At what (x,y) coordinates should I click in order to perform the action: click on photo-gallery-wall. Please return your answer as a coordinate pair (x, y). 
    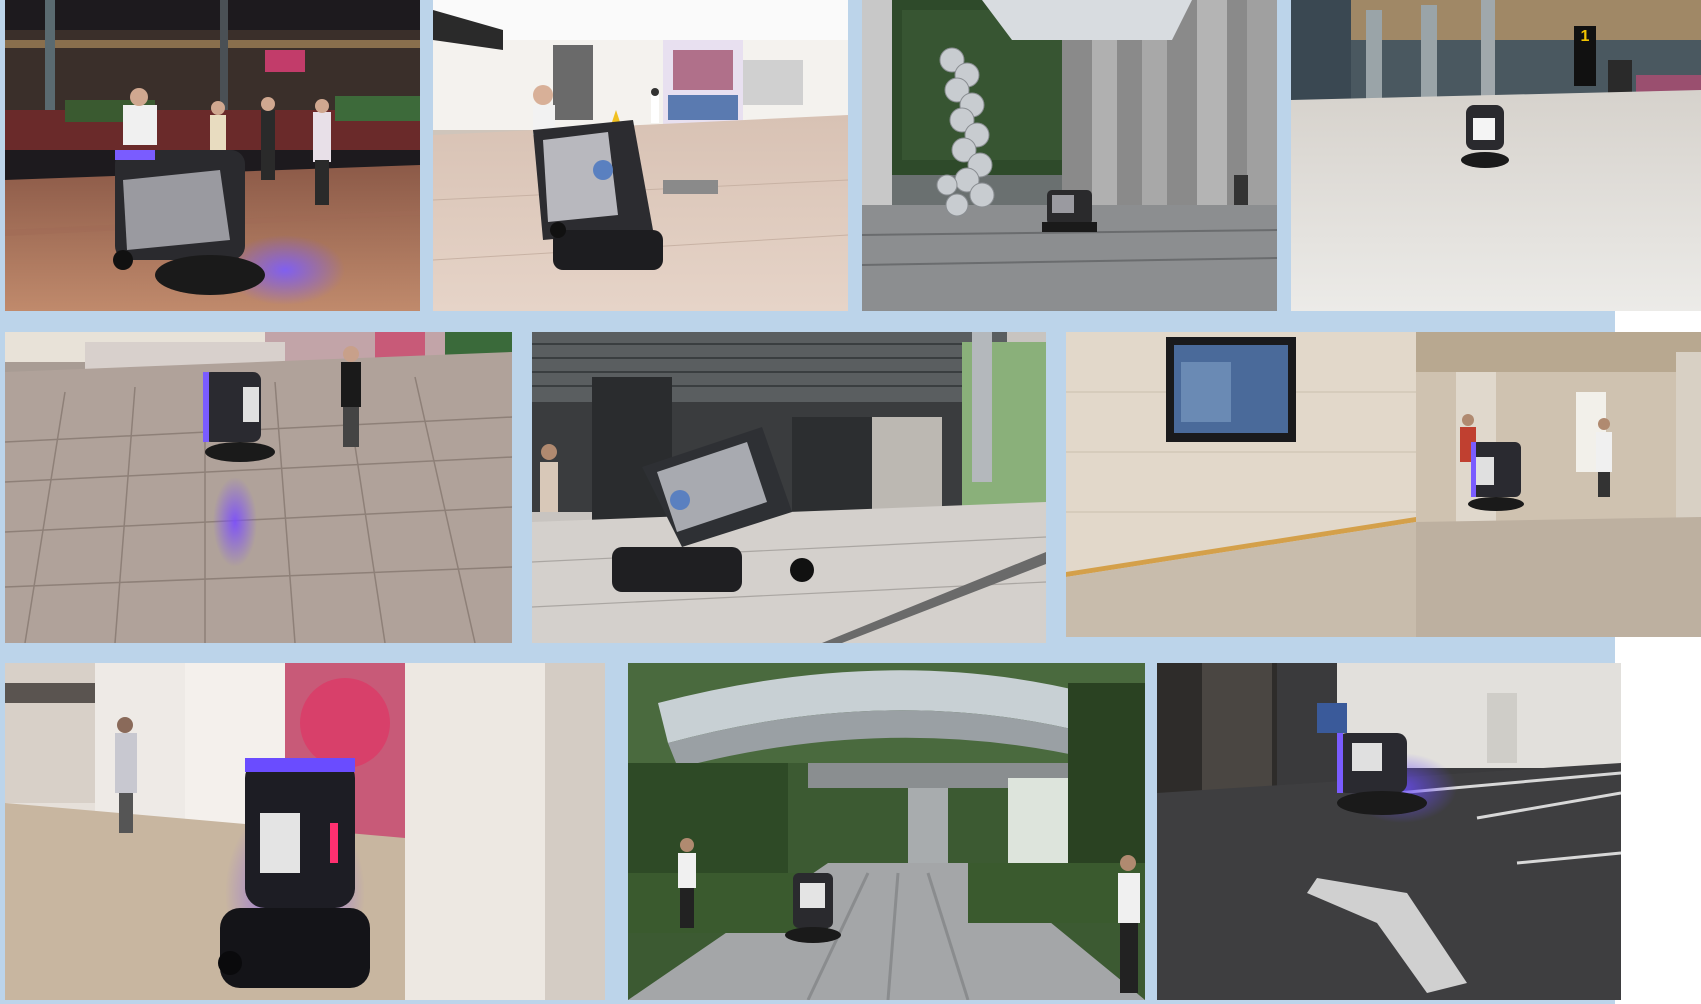
    Looking at the image, I should click on (305, 831).